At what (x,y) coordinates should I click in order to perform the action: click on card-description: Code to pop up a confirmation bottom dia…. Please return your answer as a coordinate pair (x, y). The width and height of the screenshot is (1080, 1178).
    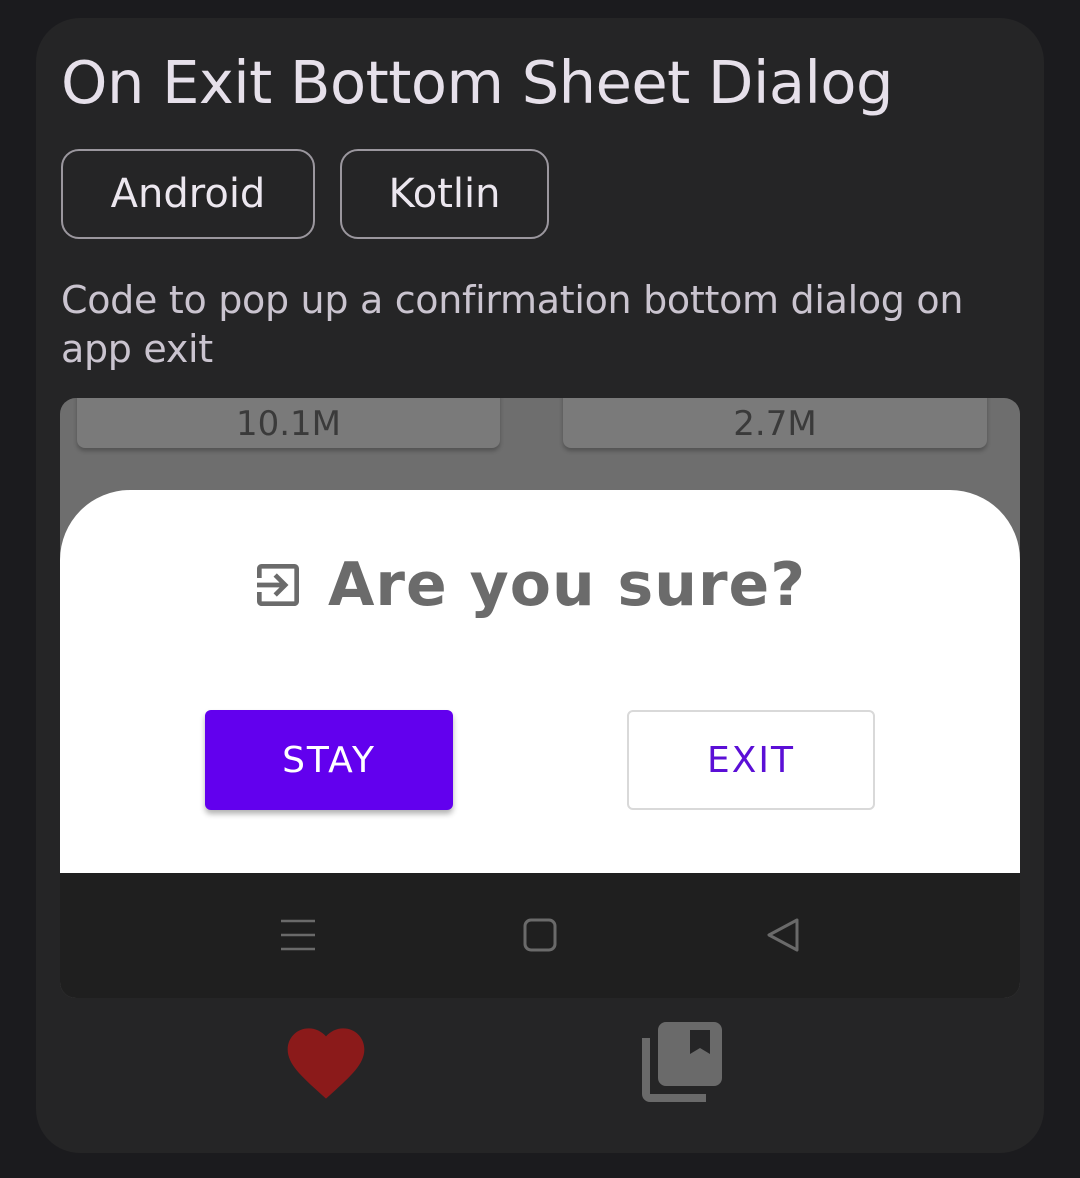
    Looking at the image, I should click on (512, 324).